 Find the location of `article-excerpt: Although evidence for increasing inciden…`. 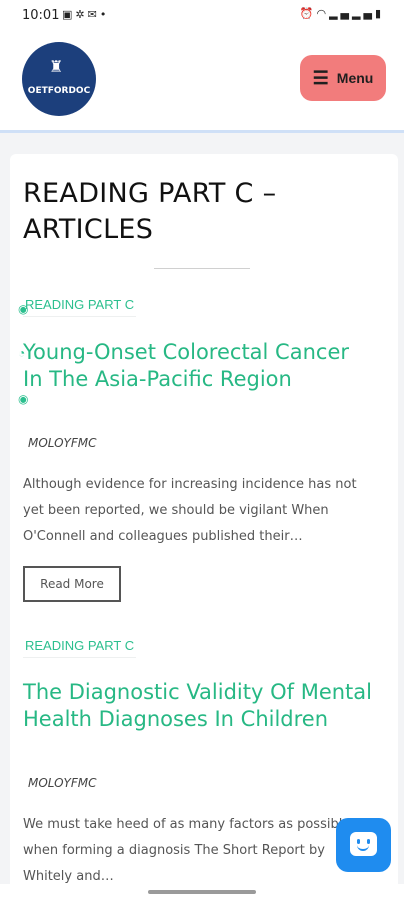

article-excerpt: Although evidence for increasing inciden… is located at coordinates (190, 510).